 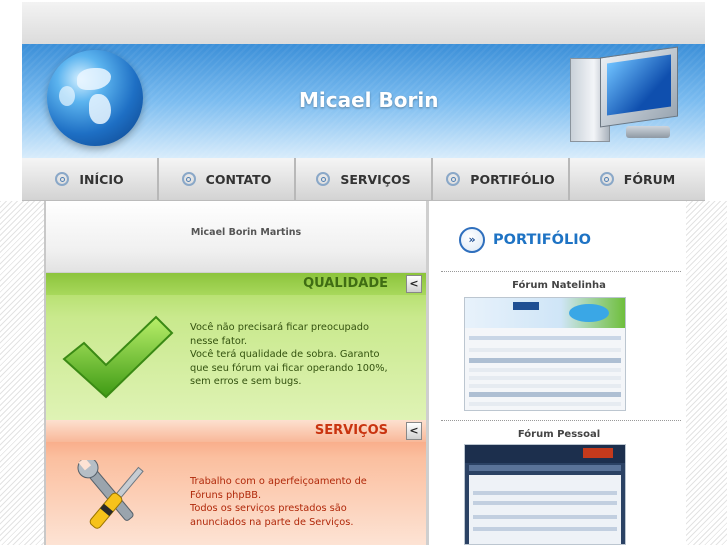 What do you see at coordinates (414, 431) in the screenshot?
I see `servicos-collapse-button: <` at bounding box center [414, 431].